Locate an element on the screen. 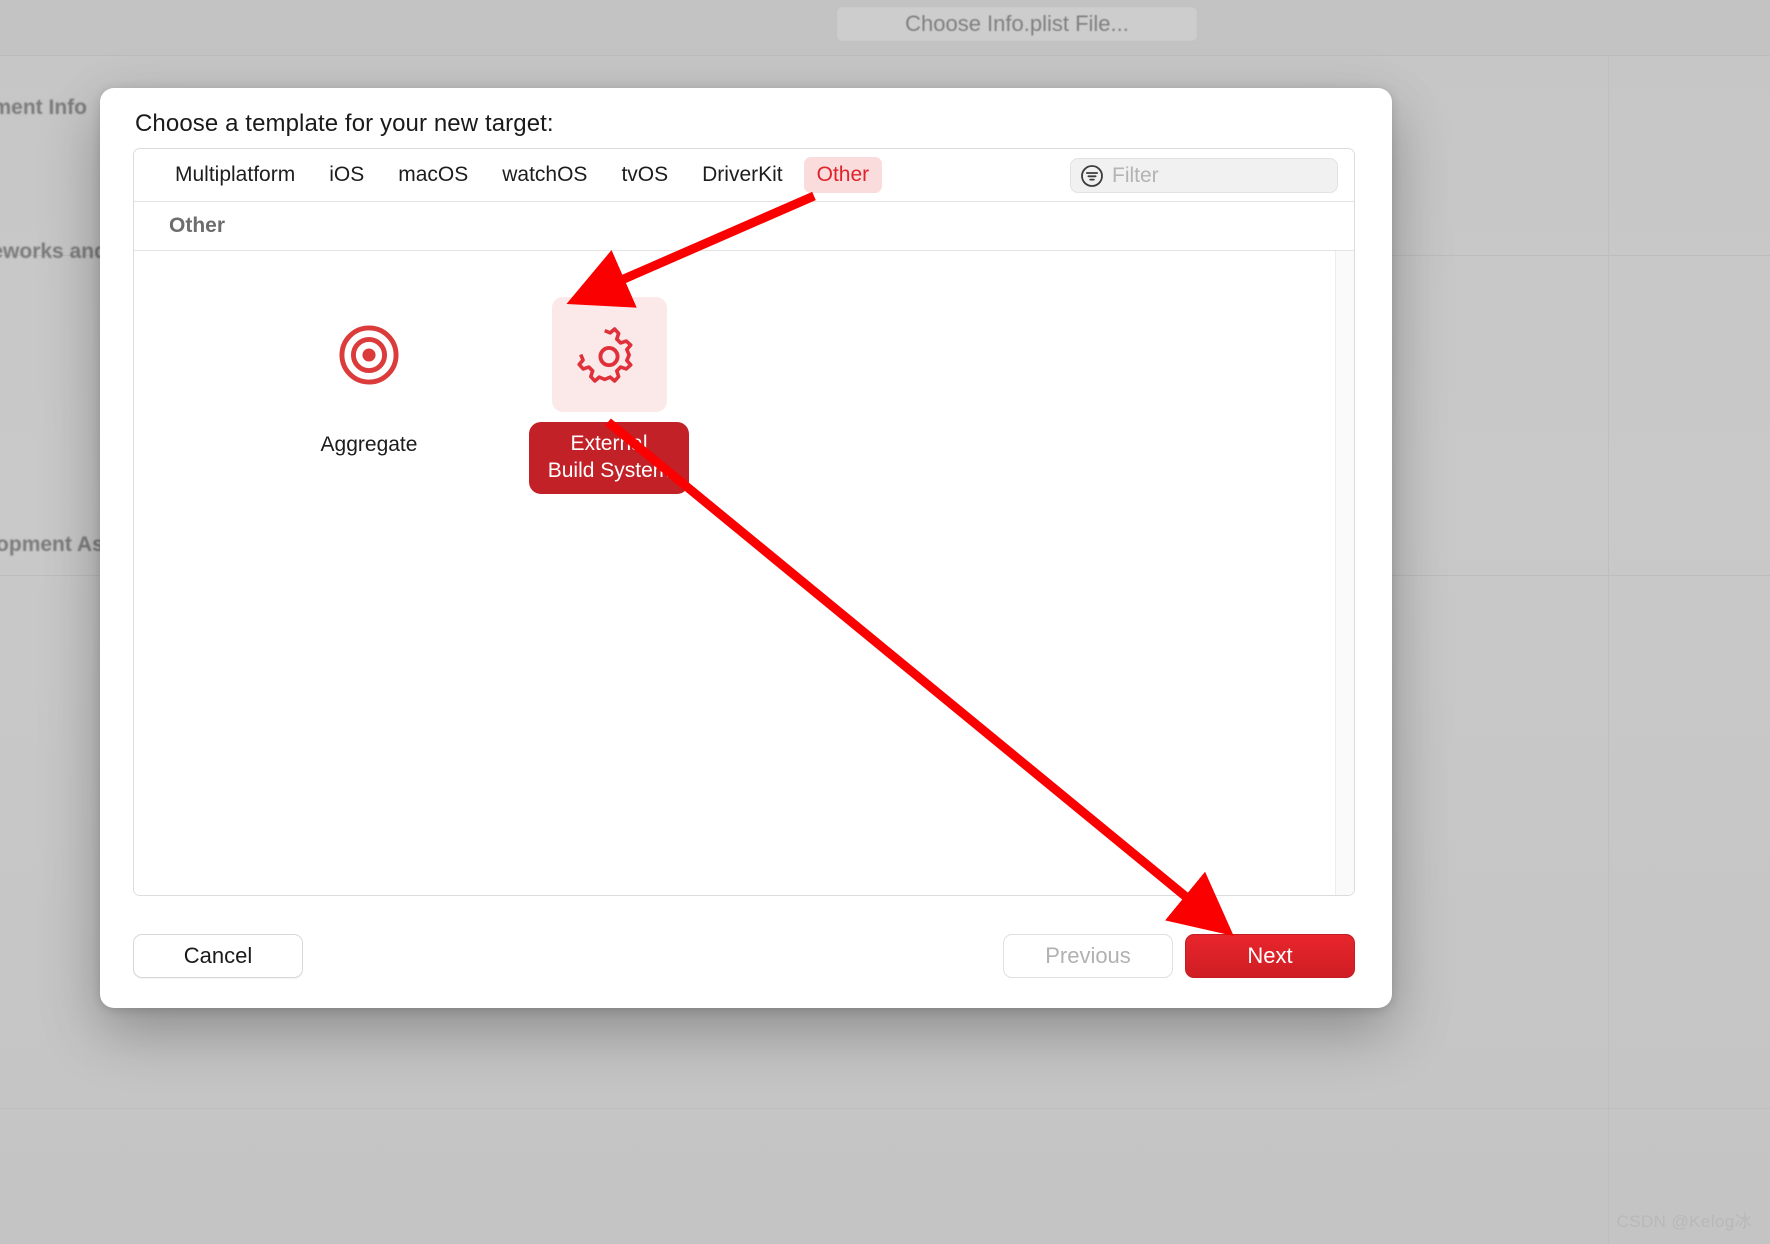 This screenshot has width=1770, height=1244. template-group-label: Other is located at coordinates (197, 225).